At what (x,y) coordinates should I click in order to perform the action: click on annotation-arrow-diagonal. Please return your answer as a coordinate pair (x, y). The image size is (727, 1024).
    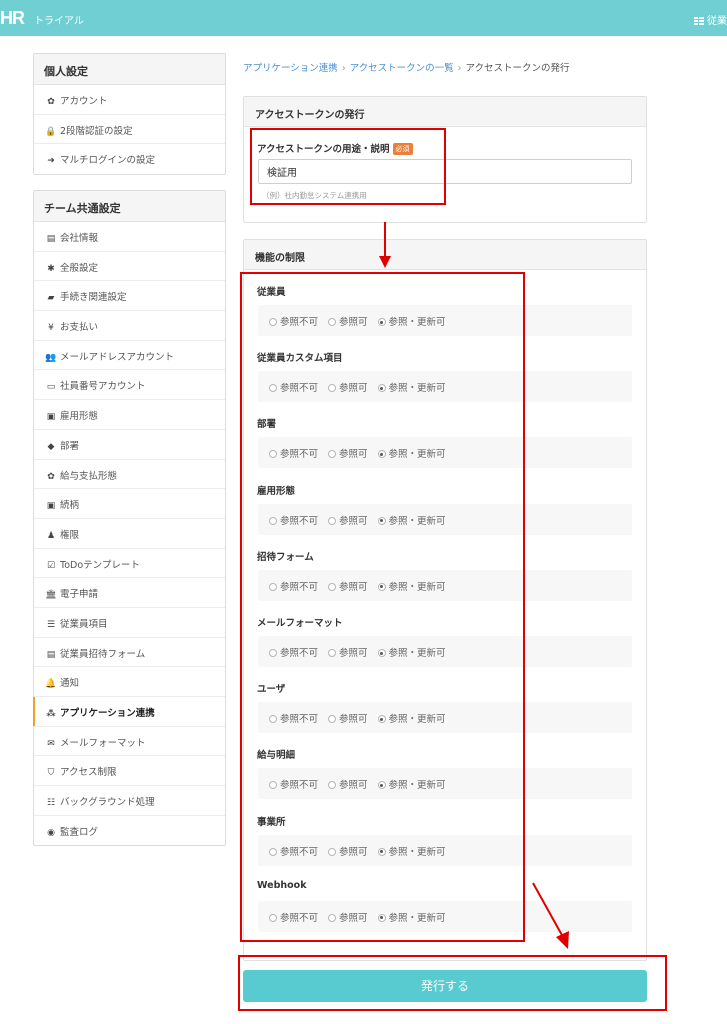
    Looking at the image, I should click on (550, 915).